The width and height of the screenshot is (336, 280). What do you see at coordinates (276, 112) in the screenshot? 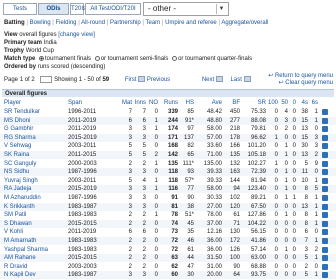
I see `hundreds-cell: 0` at bounding box center [276, 112].